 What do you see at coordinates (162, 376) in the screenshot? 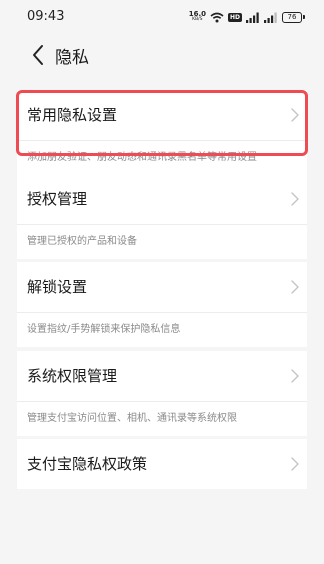
I see `list-item-header: 系统权限管理` at bounding box center [162, 376].